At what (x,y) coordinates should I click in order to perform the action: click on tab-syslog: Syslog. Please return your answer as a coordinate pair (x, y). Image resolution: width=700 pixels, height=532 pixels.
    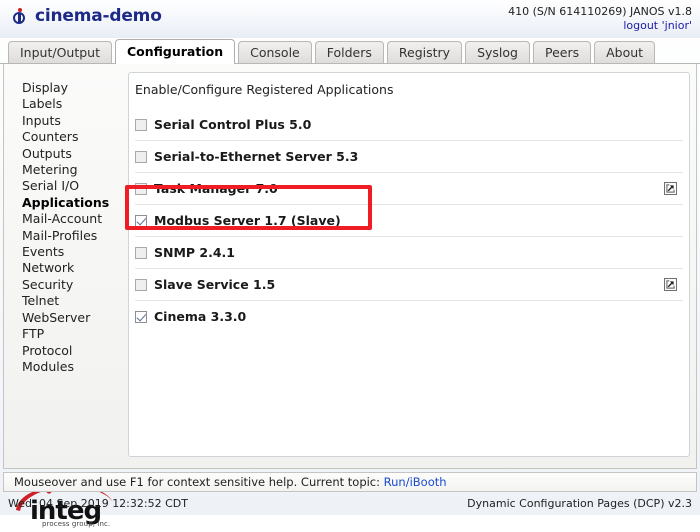
    Looking at the image, I should click on (497, 52).